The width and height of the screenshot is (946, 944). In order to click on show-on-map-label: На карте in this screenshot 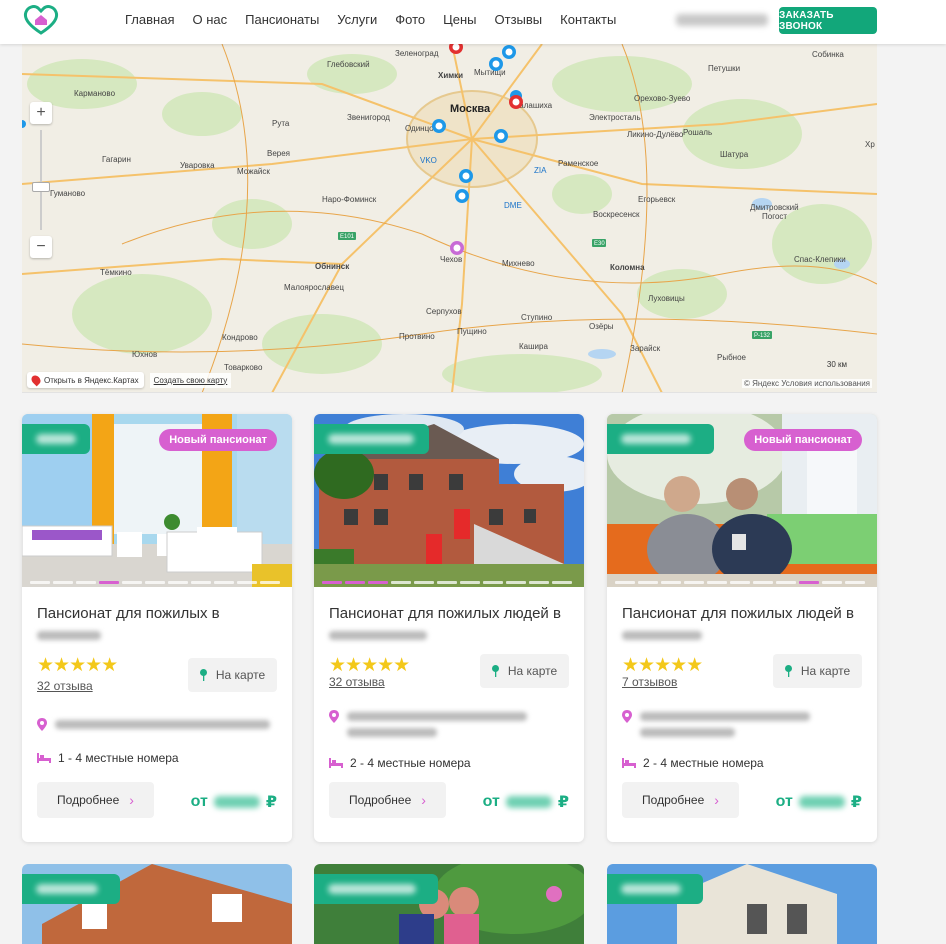, I will do `click(240, 675)`.